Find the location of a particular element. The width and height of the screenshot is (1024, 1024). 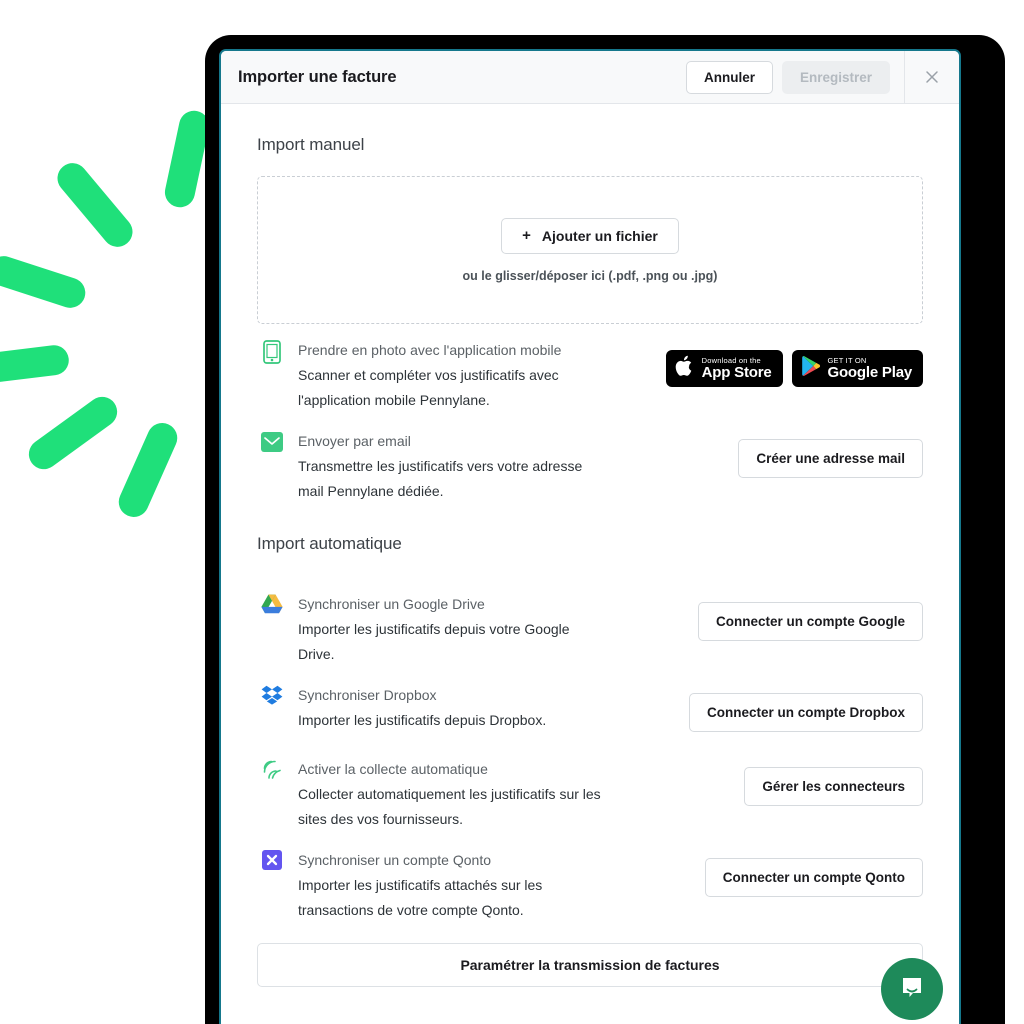

apple-logo-icon is located at coordinates (685, 368).